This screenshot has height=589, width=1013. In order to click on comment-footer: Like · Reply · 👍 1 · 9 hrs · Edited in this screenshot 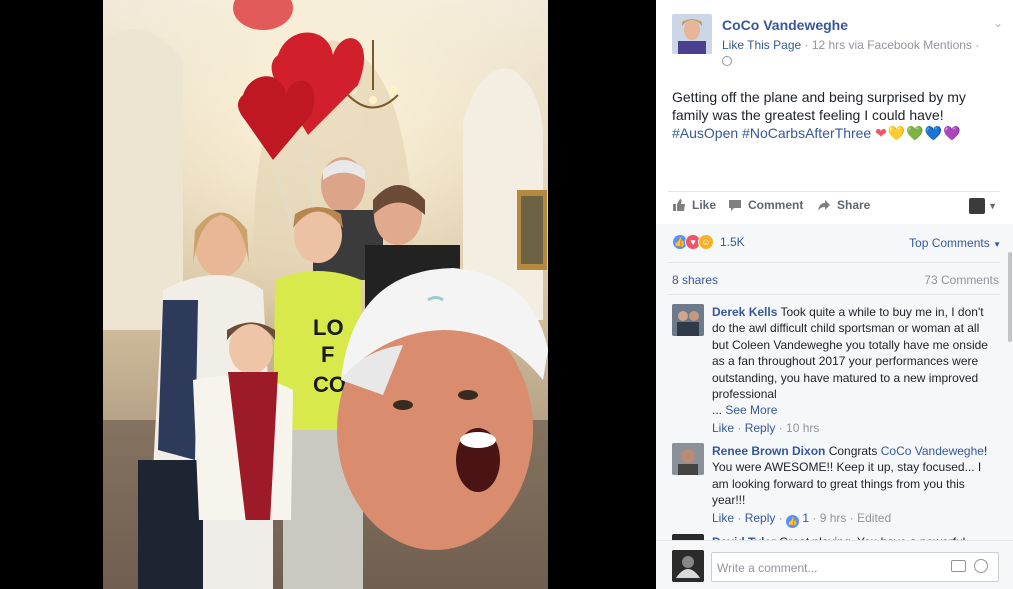, I will do `click(802, 519)`.